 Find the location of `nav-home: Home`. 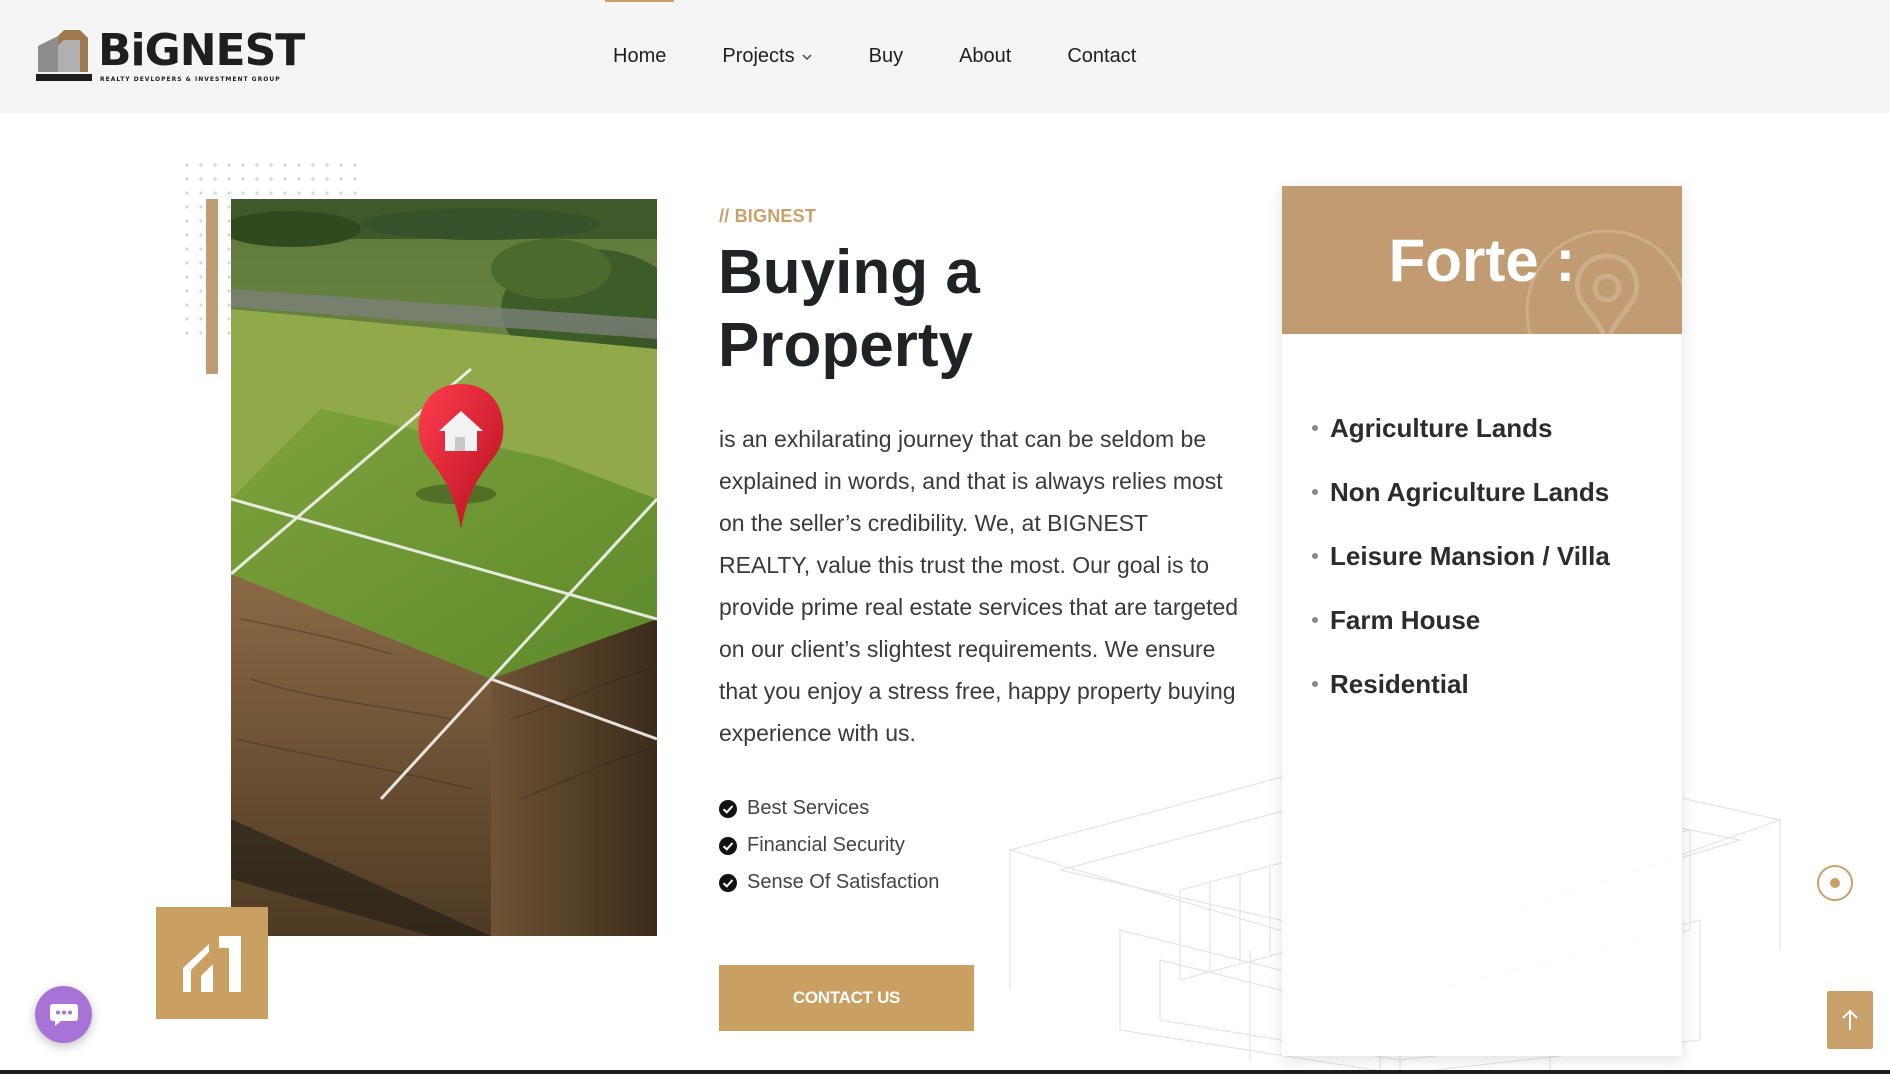

nav-home: Home is located at coordinates (639, 56).